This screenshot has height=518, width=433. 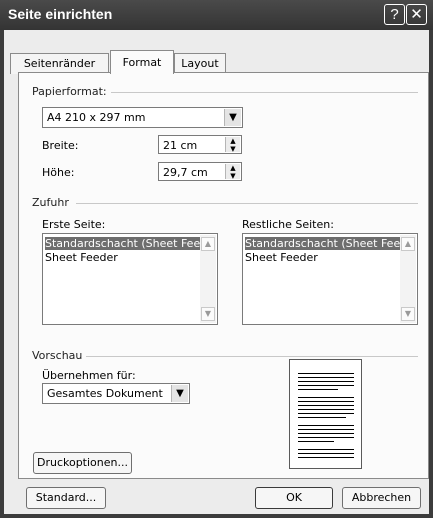 I want to click on page-preview, so click(x=325, y=414).